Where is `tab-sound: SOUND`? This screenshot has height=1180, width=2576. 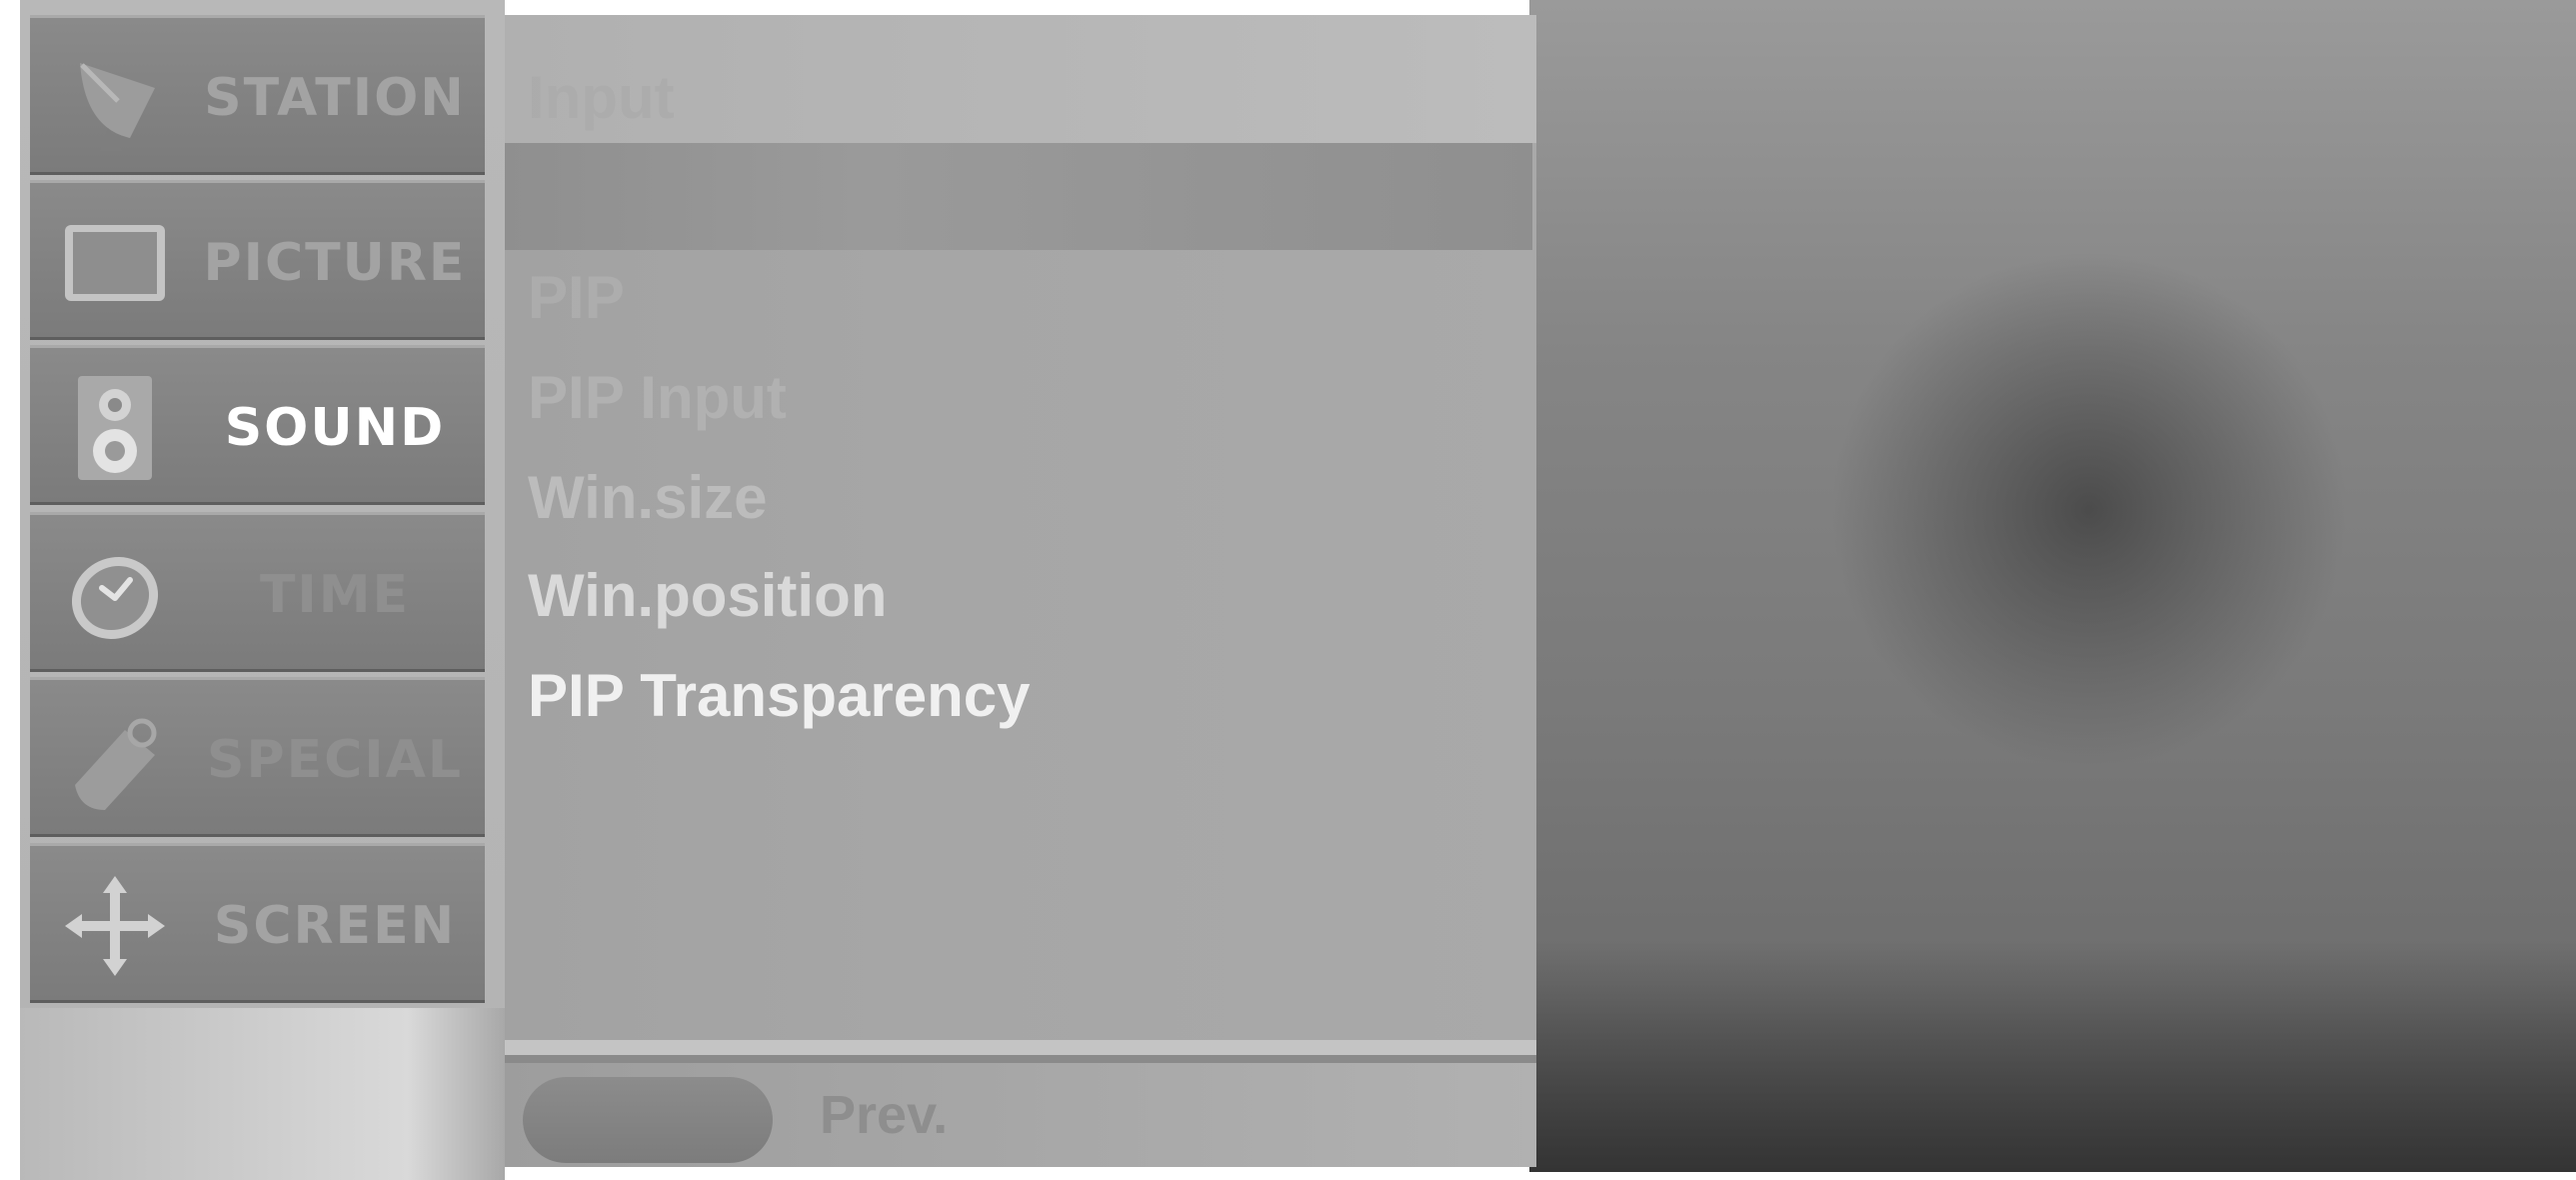
tab-sound: SOUND is located at coordinates (257, 425).